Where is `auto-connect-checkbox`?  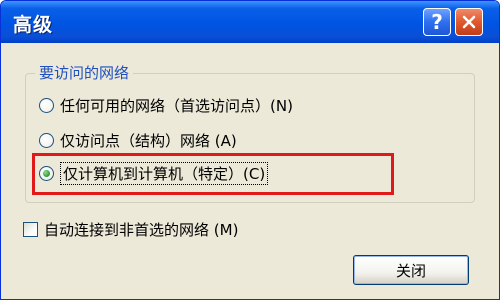
auto-connect-checkbox is located at coordinates (30, 229).